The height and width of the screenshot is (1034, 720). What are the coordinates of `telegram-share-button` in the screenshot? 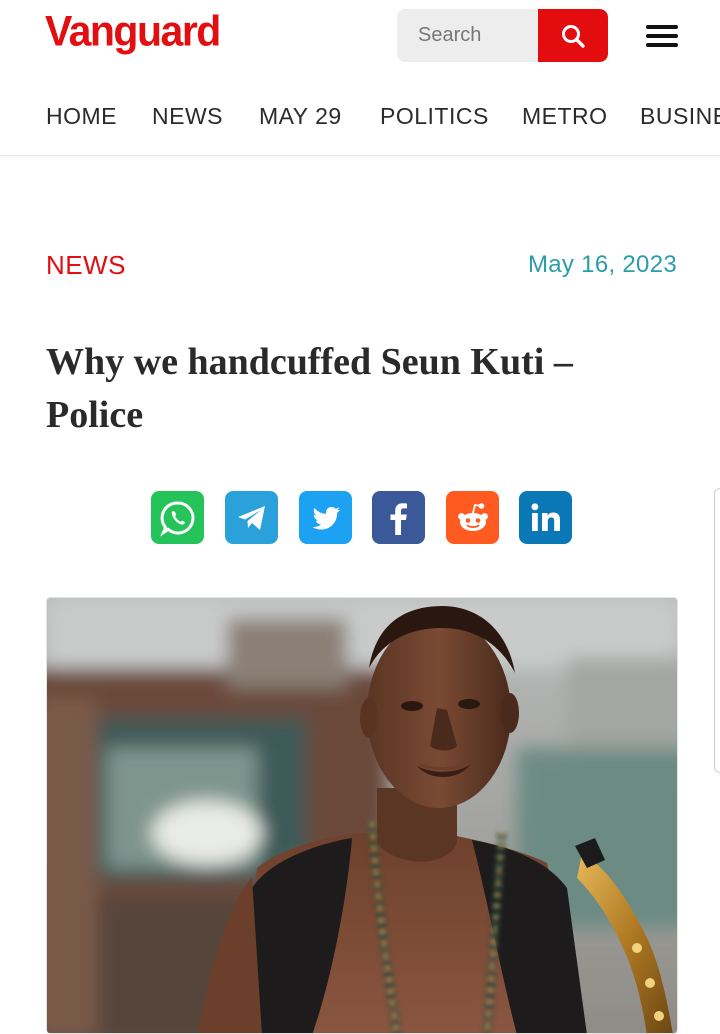 It's located at (251, 517).